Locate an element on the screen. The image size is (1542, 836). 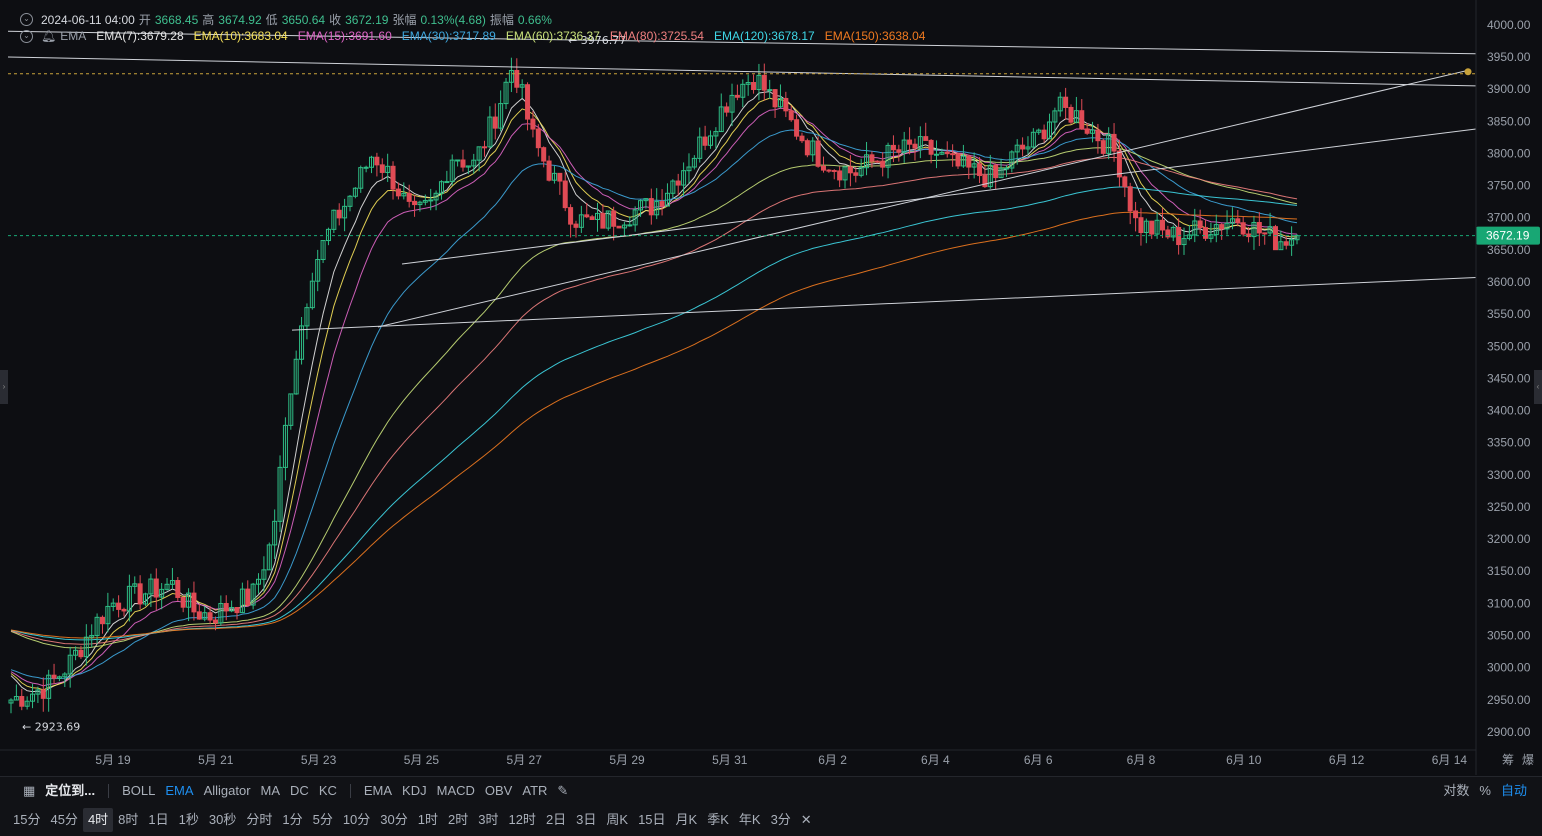
y-tick-label: 3200.00 is located at coordinates (1509, 539).